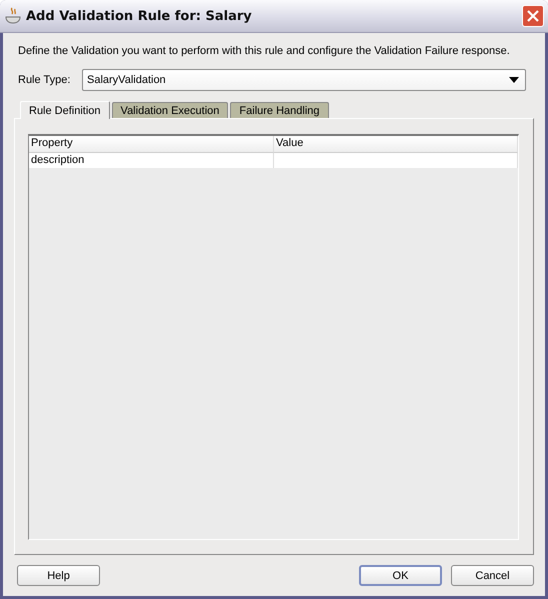 This screenshot has height=599, width=548. I want to click on tab: Failure Handling, so click(279, 110).